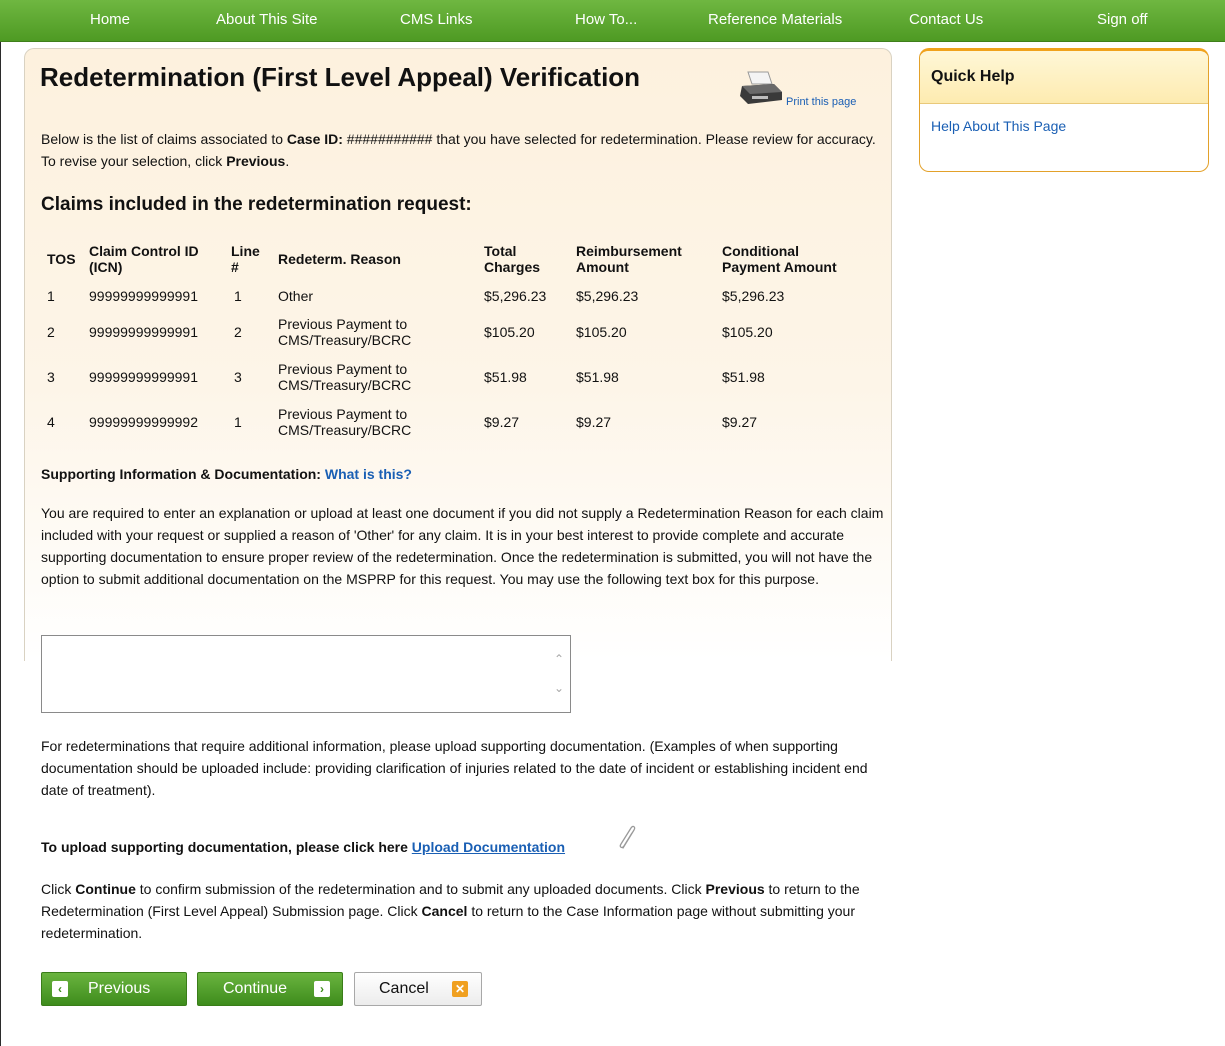 This screenshot has height=1046, width=1225. Describe the element at coordinates (110, 19) in the screenshot. I see `nav-home: Home` at that location.